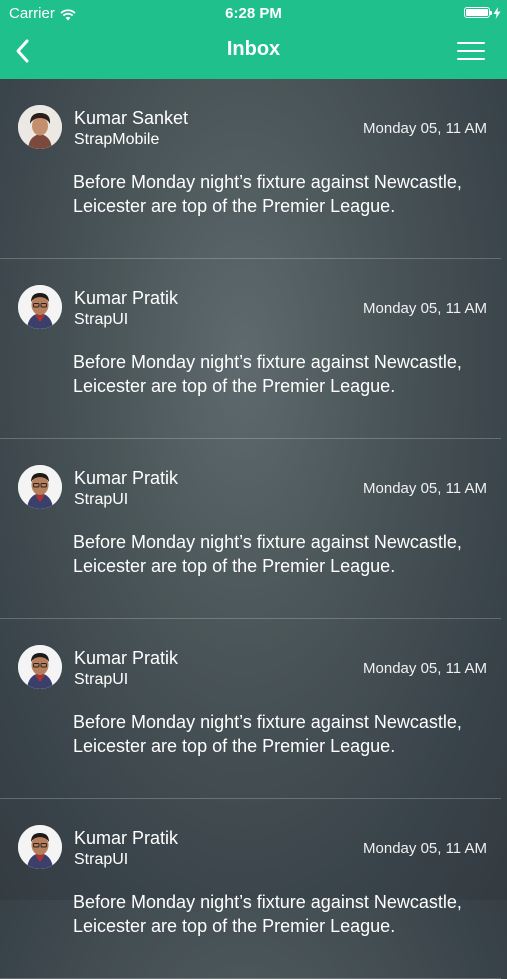  Describe the element at coordinates (472, 51) in the screenshot. I see `menu-button` at that location.